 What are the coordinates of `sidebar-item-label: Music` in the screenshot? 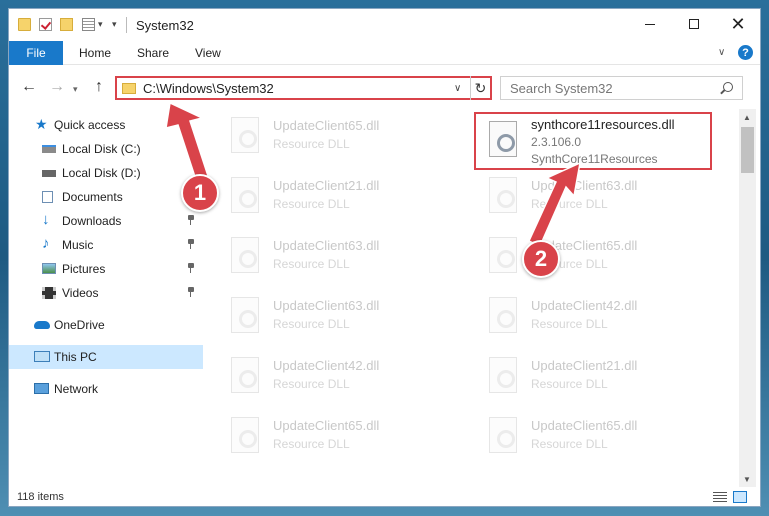 It's located at (78, 245).